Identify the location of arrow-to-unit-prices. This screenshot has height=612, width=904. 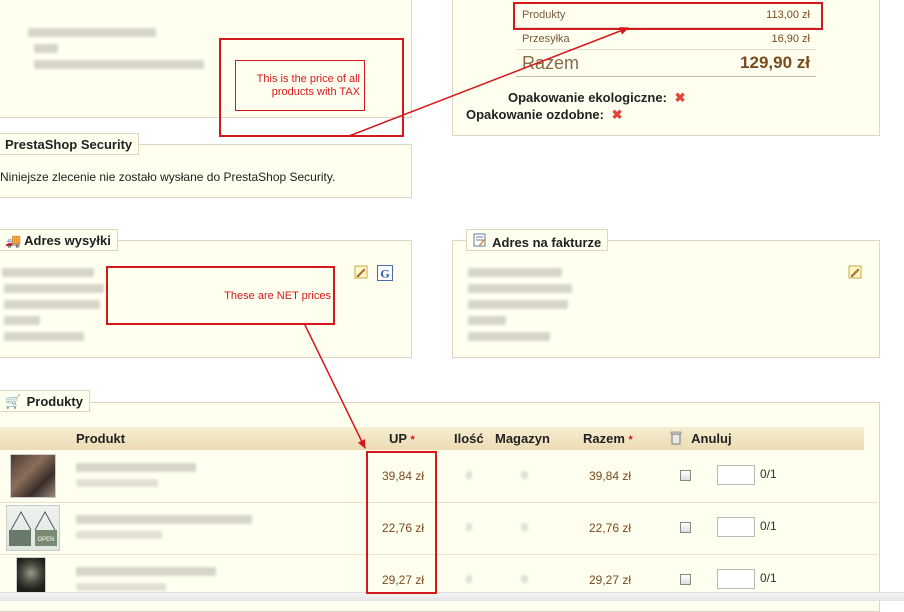
(334, 385).